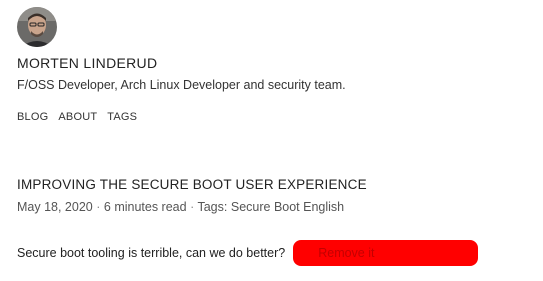  What do you see at coordinates (323, 207) in the screenshot?
I see `tag-link-english: English` at bounding box center [323, 207].